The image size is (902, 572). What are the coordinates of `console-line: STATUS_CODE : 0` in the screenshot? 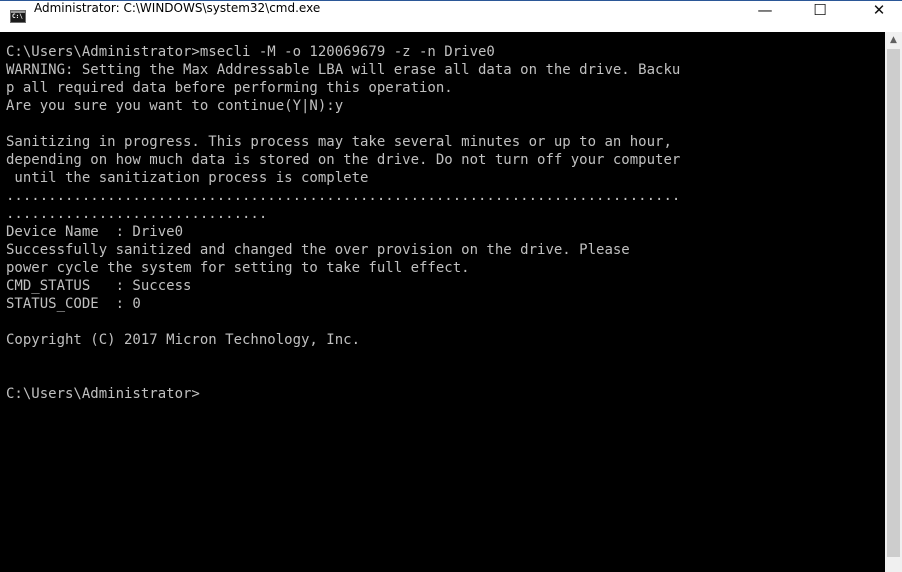 It's located at (73, 304).